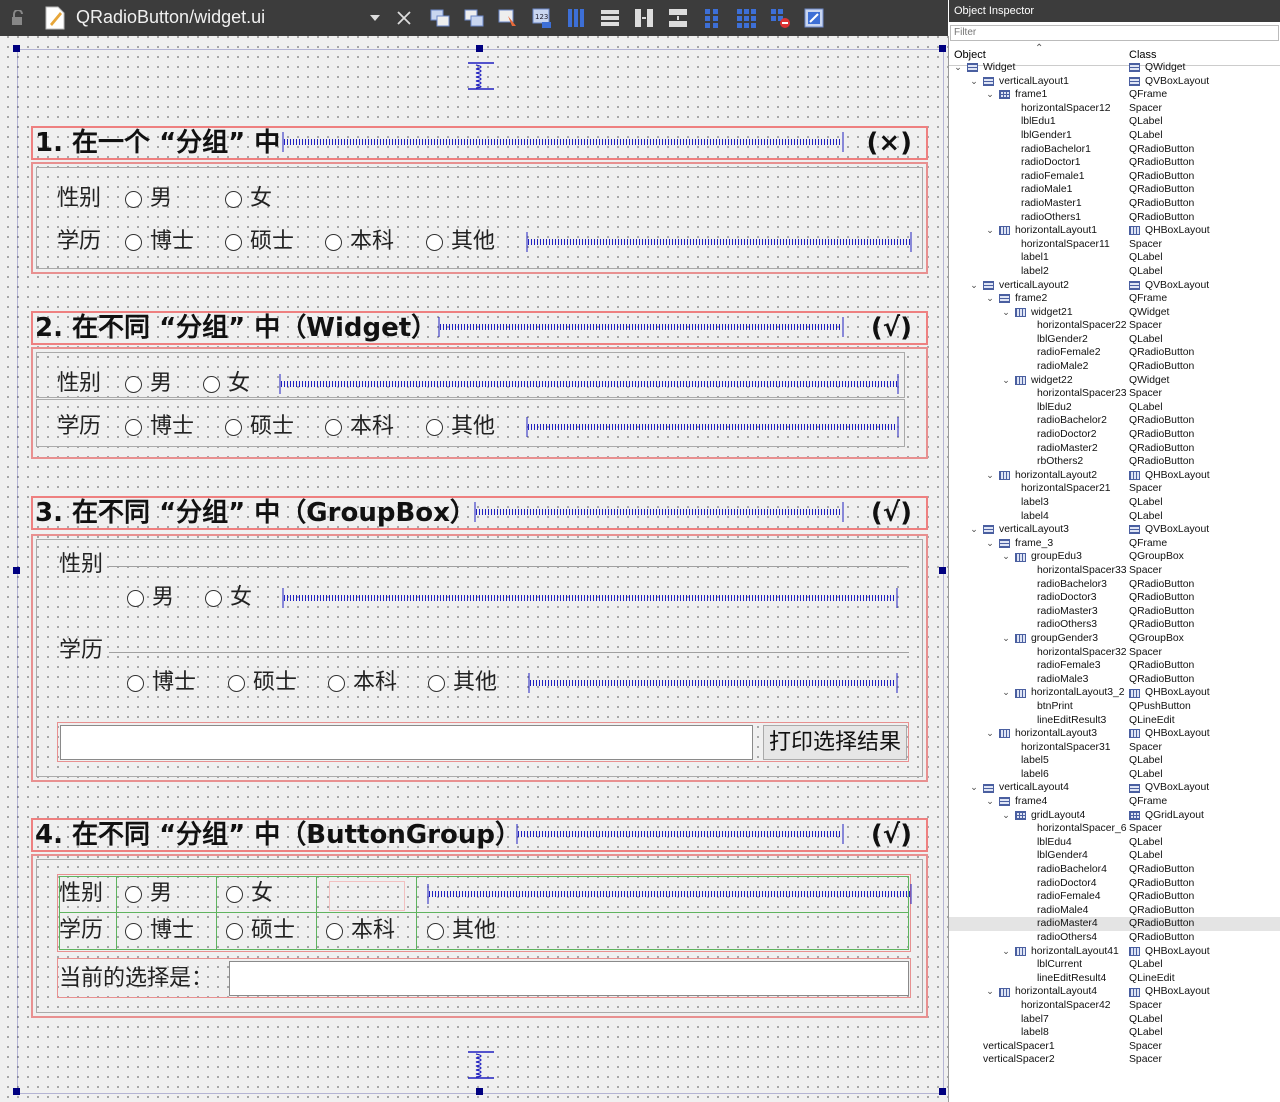 The image size is (1280, 1102). Describe the element at coordinates (360, 931) in the screenshot. I see `radio-bachelor-4: 本科` at that location.